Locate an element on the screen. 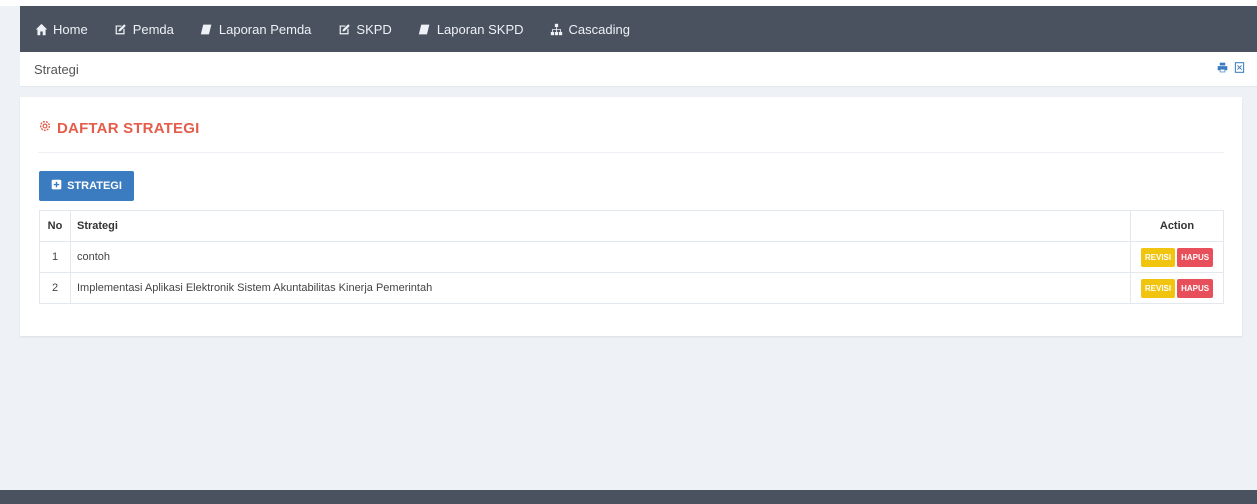 Image resolution: width=1257 pixels, height=504 pixels. nav-skpd: SKPD is located at coordinates (364, 29).